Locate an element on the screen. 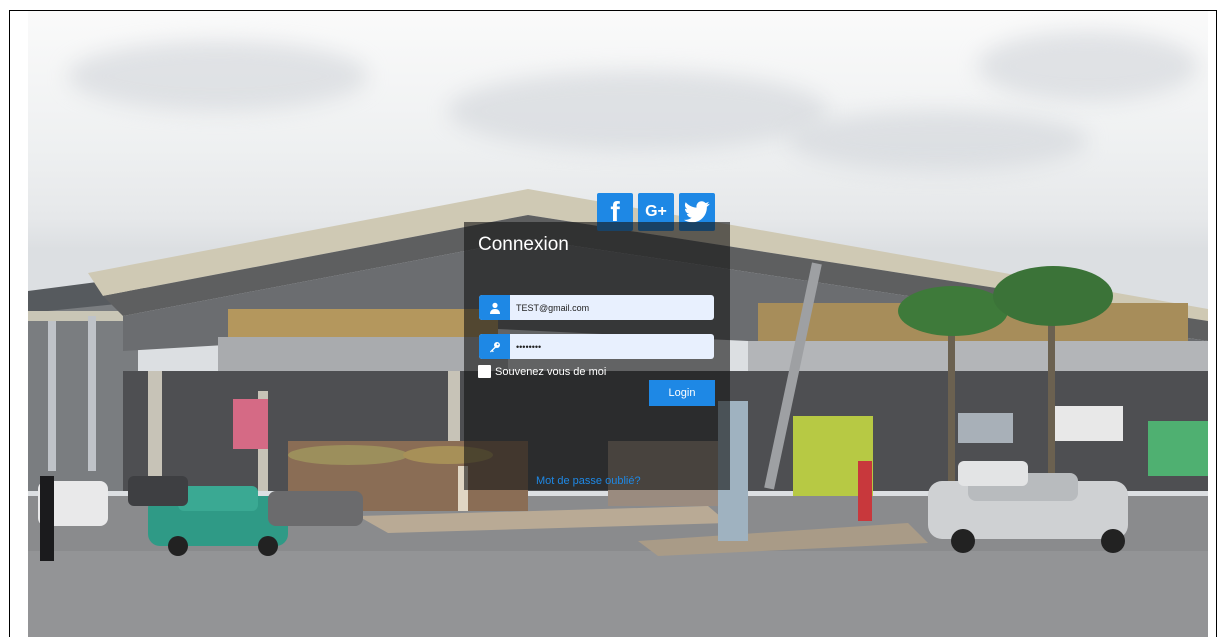 This screenshot has height=637, width=1225. google-plus-icon: G+ is located at coordinates (656, 211).